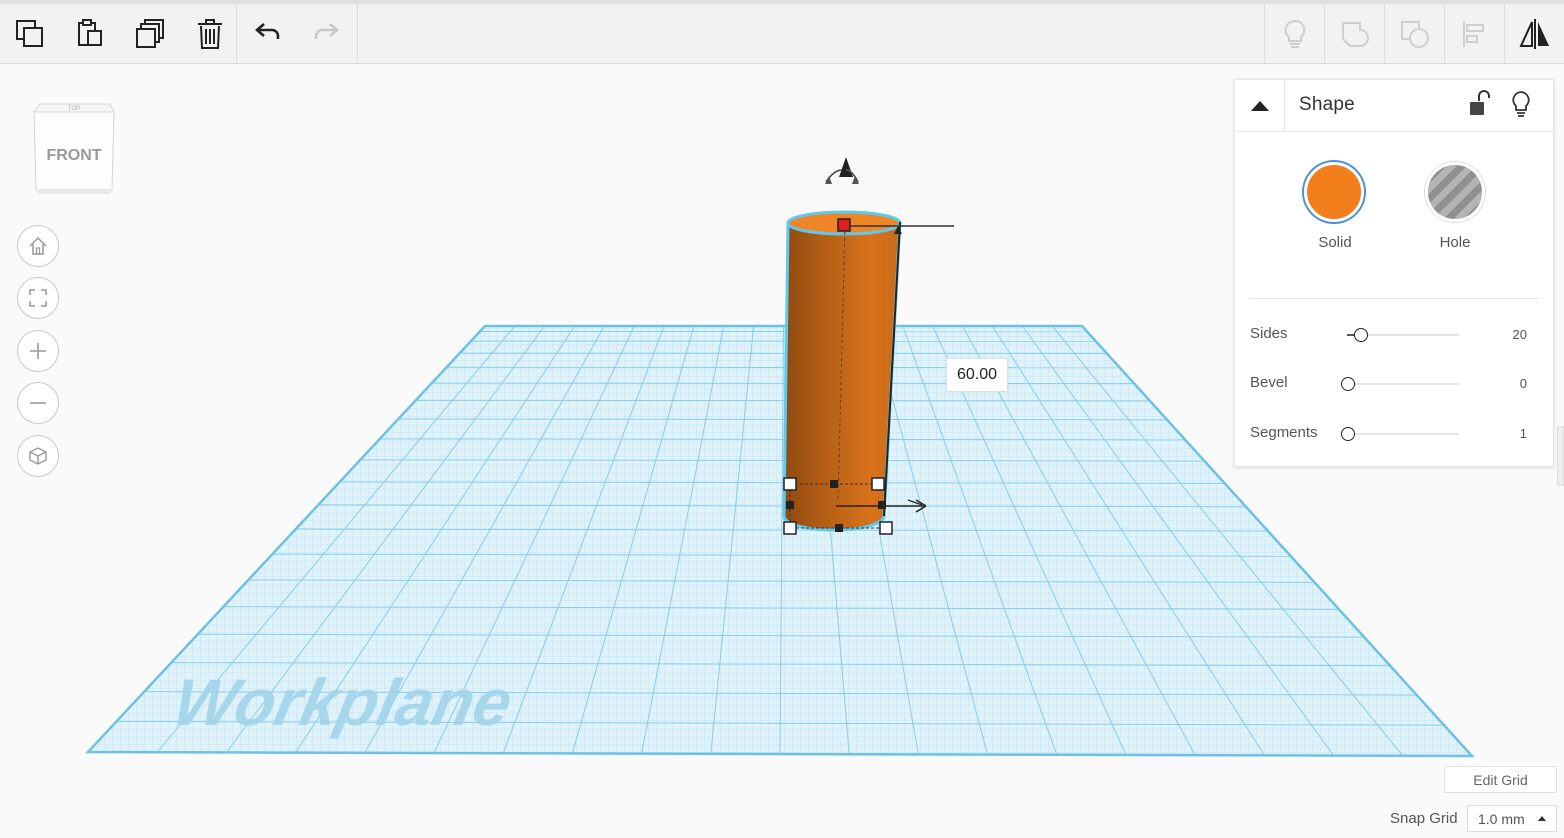  I want to click on panel-resize-handle, so click(1560, 456).